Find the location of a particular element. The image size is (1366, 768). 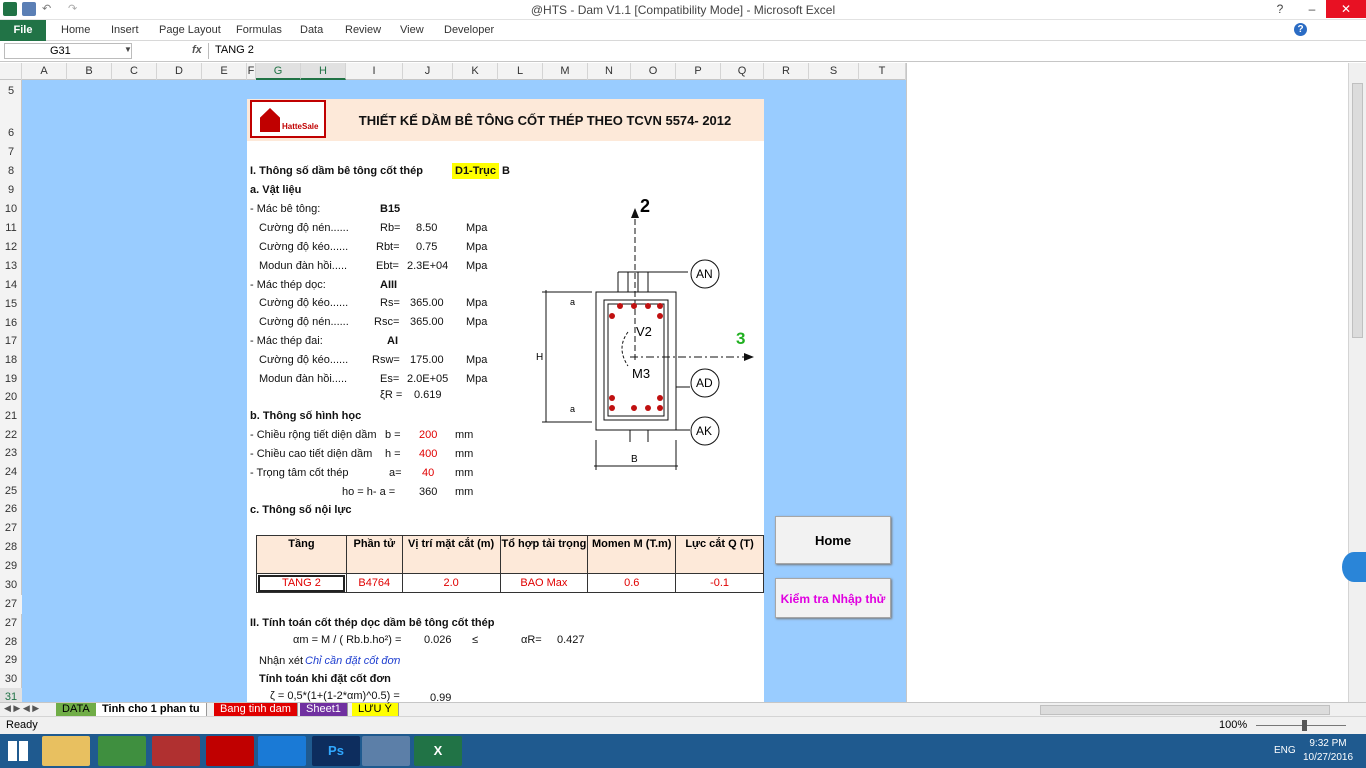

scroll-thumb is located at coordinates (1357, 210).